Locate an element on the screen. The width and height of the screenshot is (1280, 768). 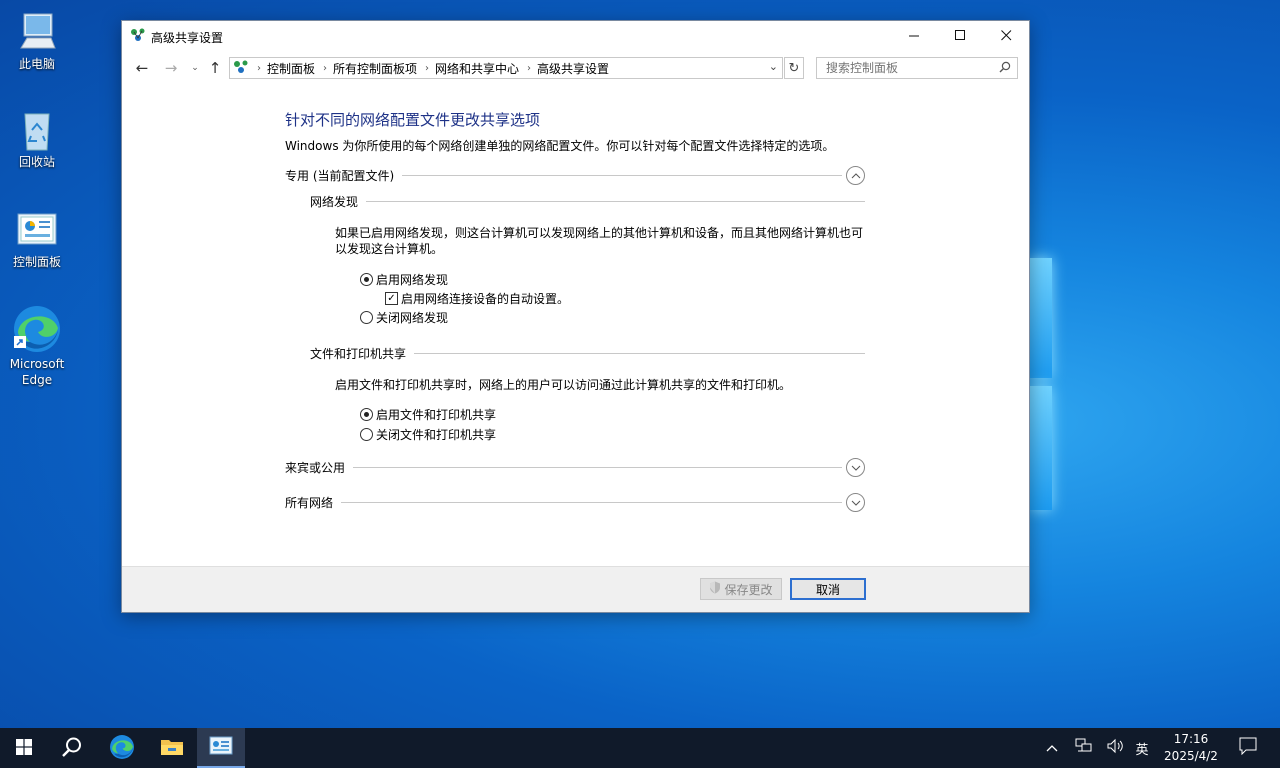
minimize-button is located at coordinates (914, 35).